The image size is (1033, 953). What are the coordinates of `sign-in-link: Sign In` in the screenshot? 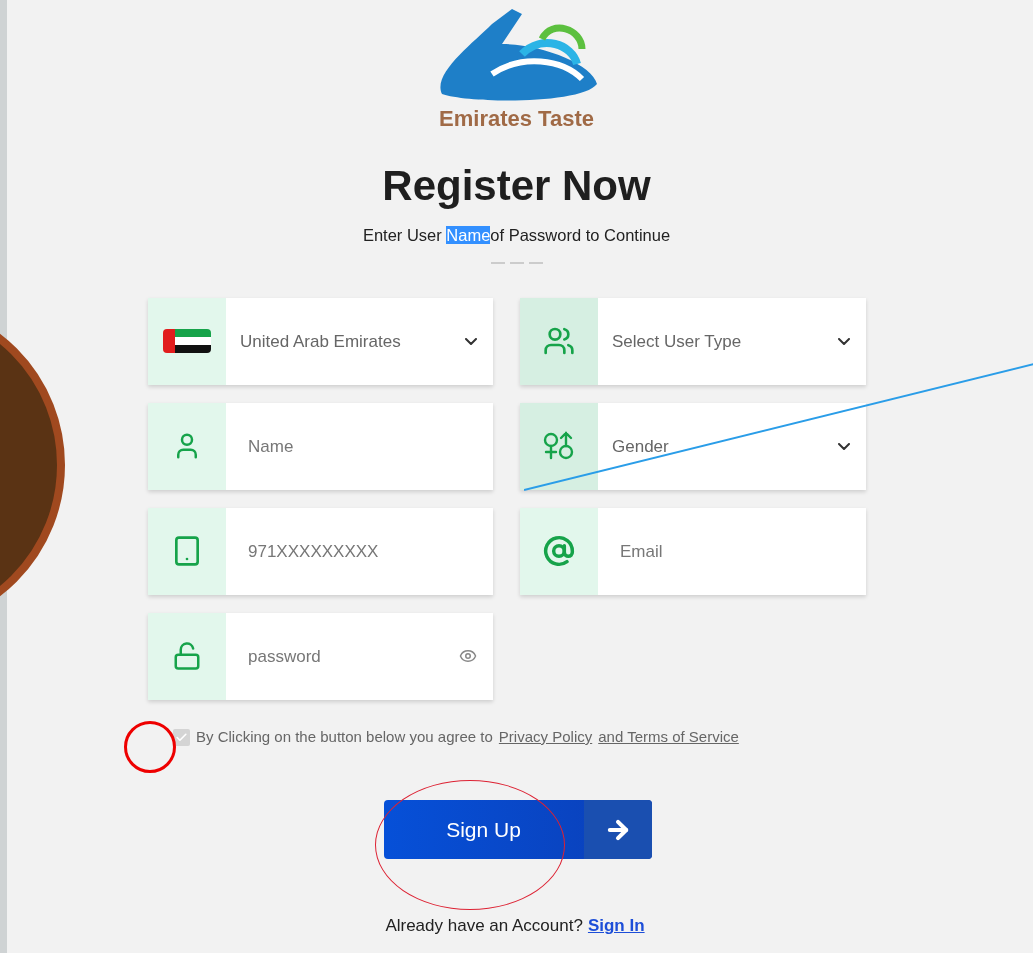 It's located at (616, 926).